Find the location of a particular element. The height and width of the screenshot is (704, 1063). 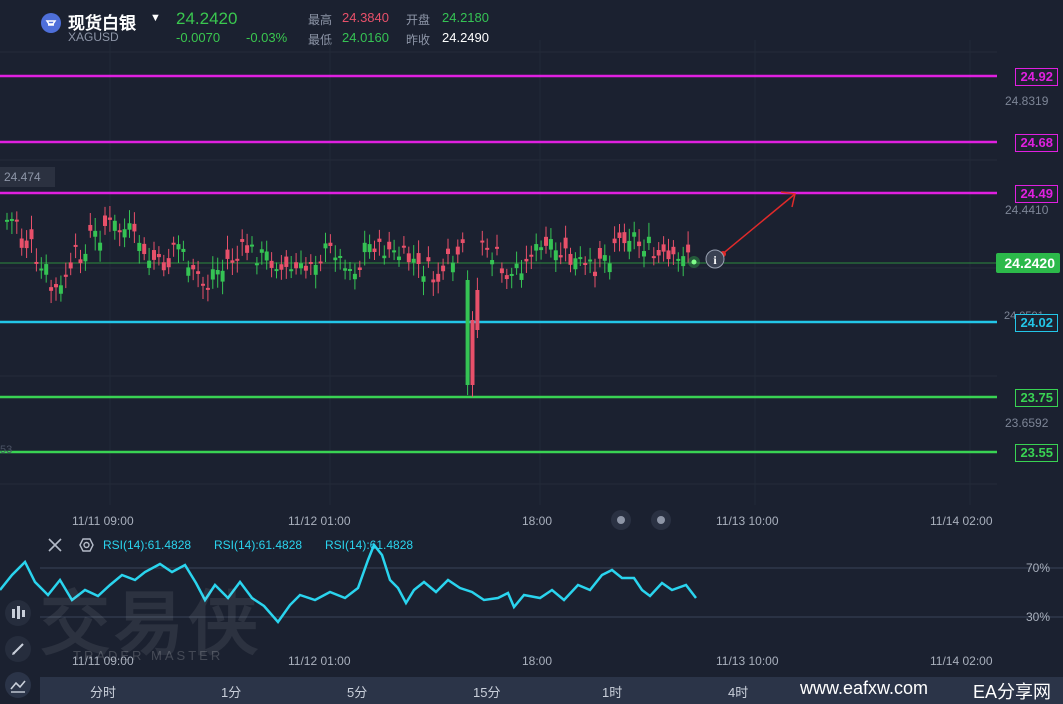

current-price-tag: 24.2420 is located at coordinates (1028, 263).